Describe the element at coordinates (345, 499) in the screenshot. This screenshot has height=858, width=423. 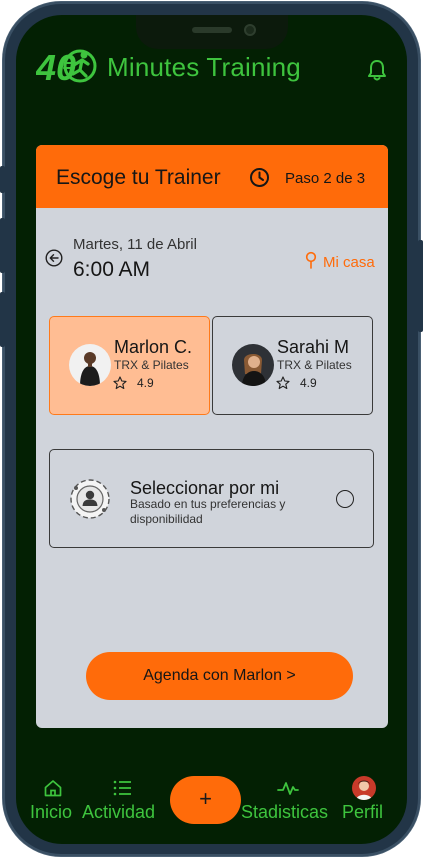
I see `auto-select-radio` at that location.